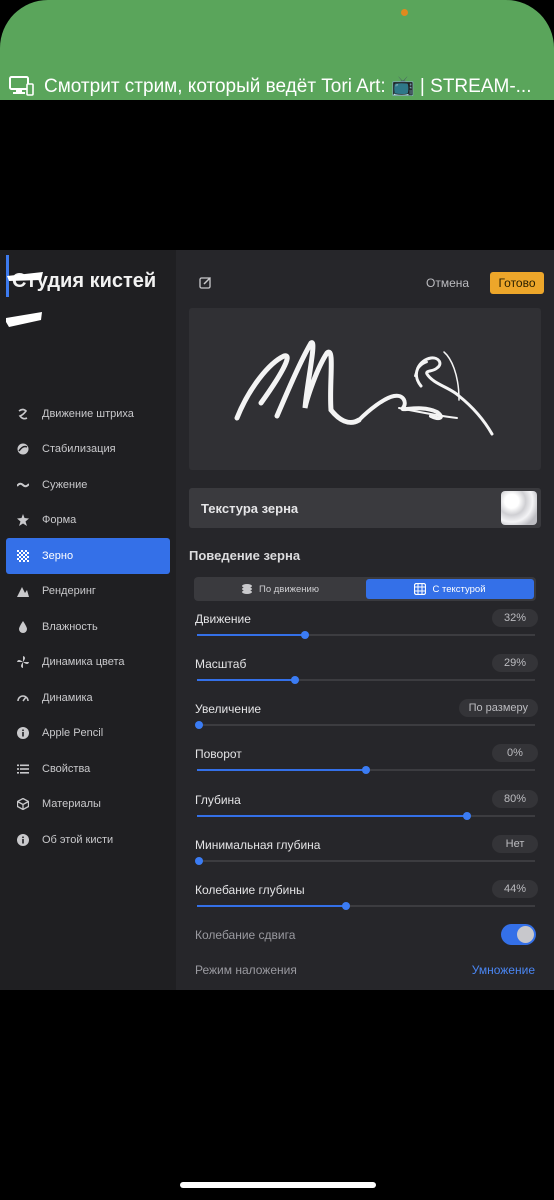  Describe the element at coordinates (23, 592) in the screenshot. I see `rendering-icon` at that location.